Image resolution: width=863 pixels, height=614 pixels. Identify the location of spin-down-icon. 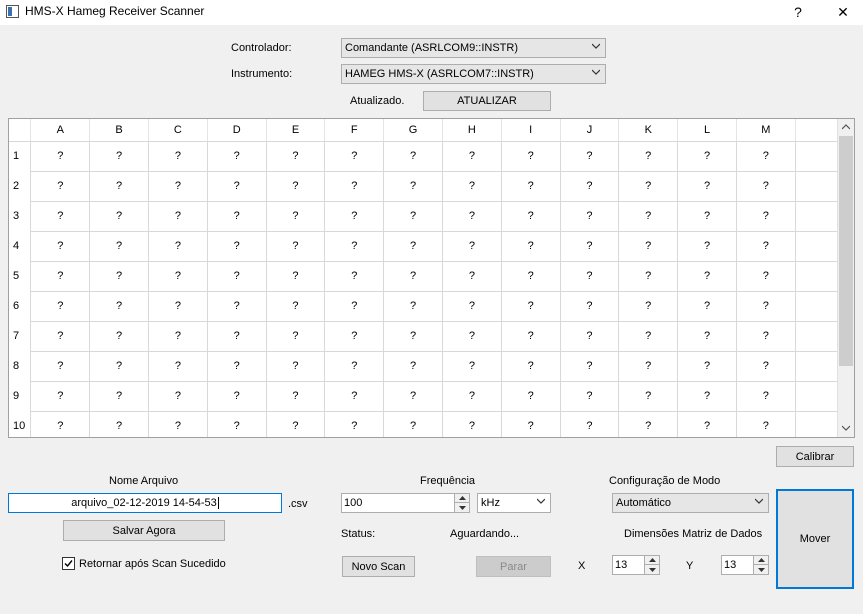
(652, 569).